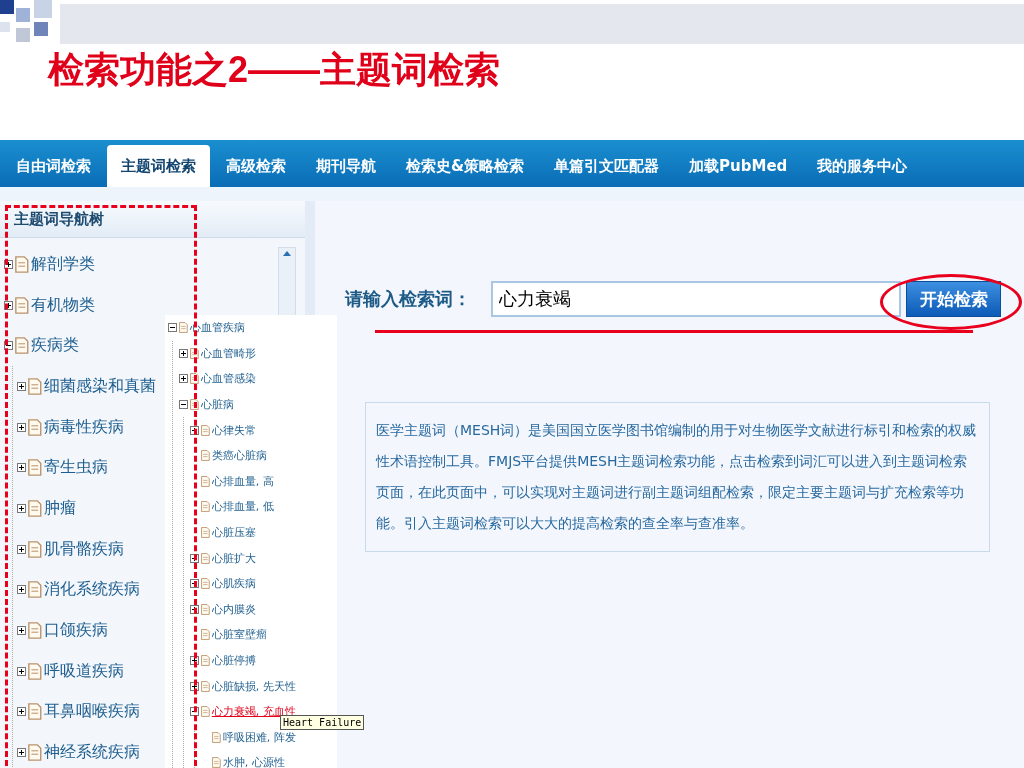  I want to click on info-text: 医学主题词（MESH词）是美国国立医学图书馆编制的用于对生物医学文献进行标引和检索的权威性术语控制工具。FMJS平台提供MESH主题词检索功能，点击检索到词汇可以进入到主题词检索页面，在此页面中，可以实现对主题词进行副主题词组配检索，限定主要主题词与扩充检索等功能。引入主题词检索可以大大的提高检索的查全率与查准率。, so click(677, 477).